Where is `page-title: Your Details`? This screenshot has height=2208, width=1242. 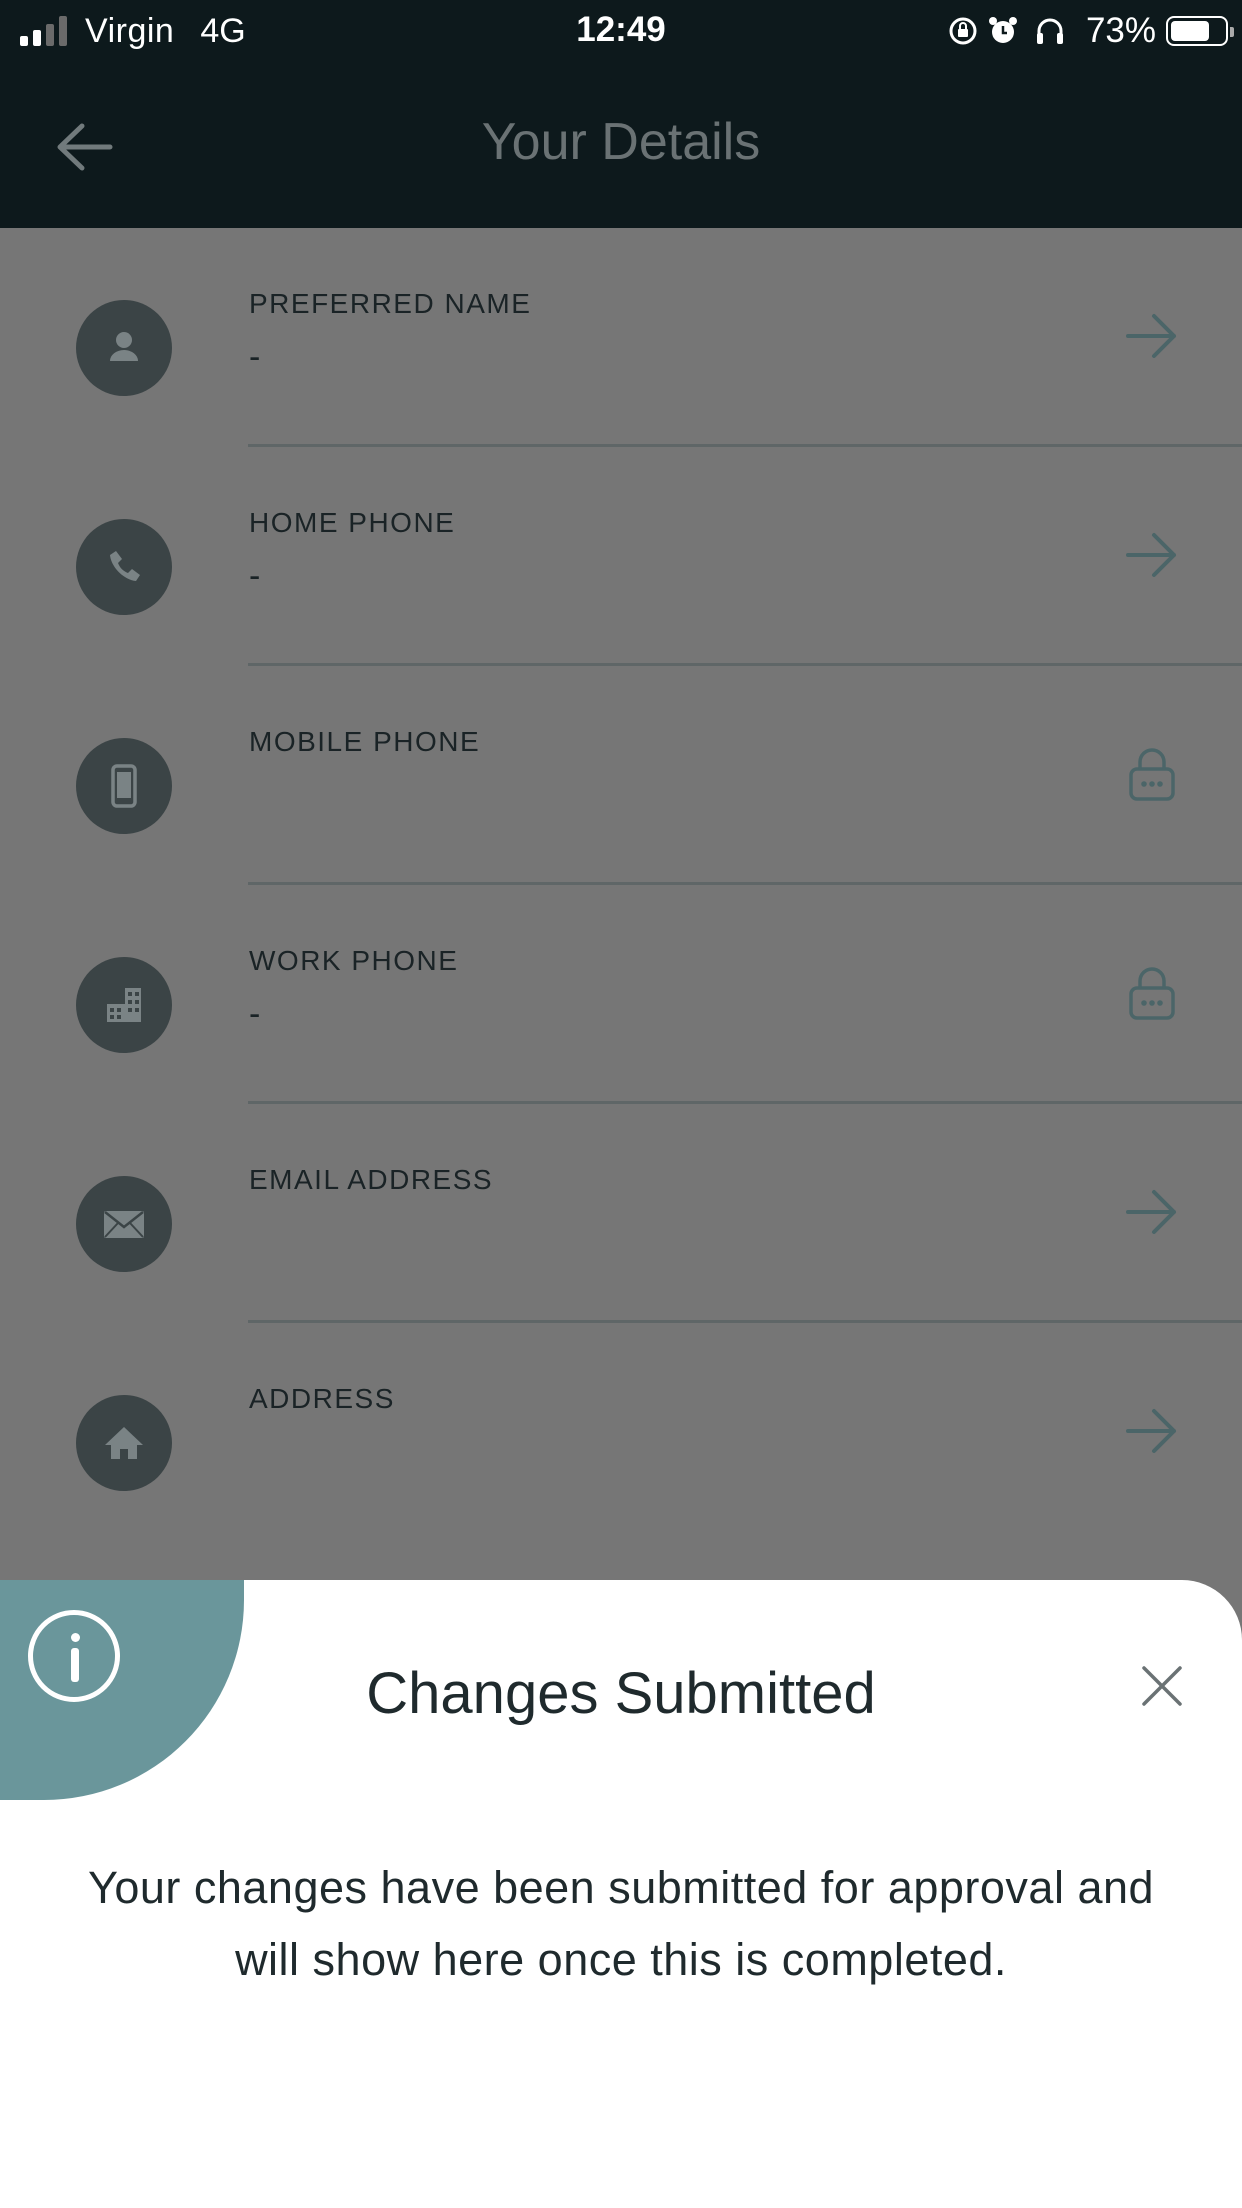
page-title: Your Details is located at coordinates (621, 142).